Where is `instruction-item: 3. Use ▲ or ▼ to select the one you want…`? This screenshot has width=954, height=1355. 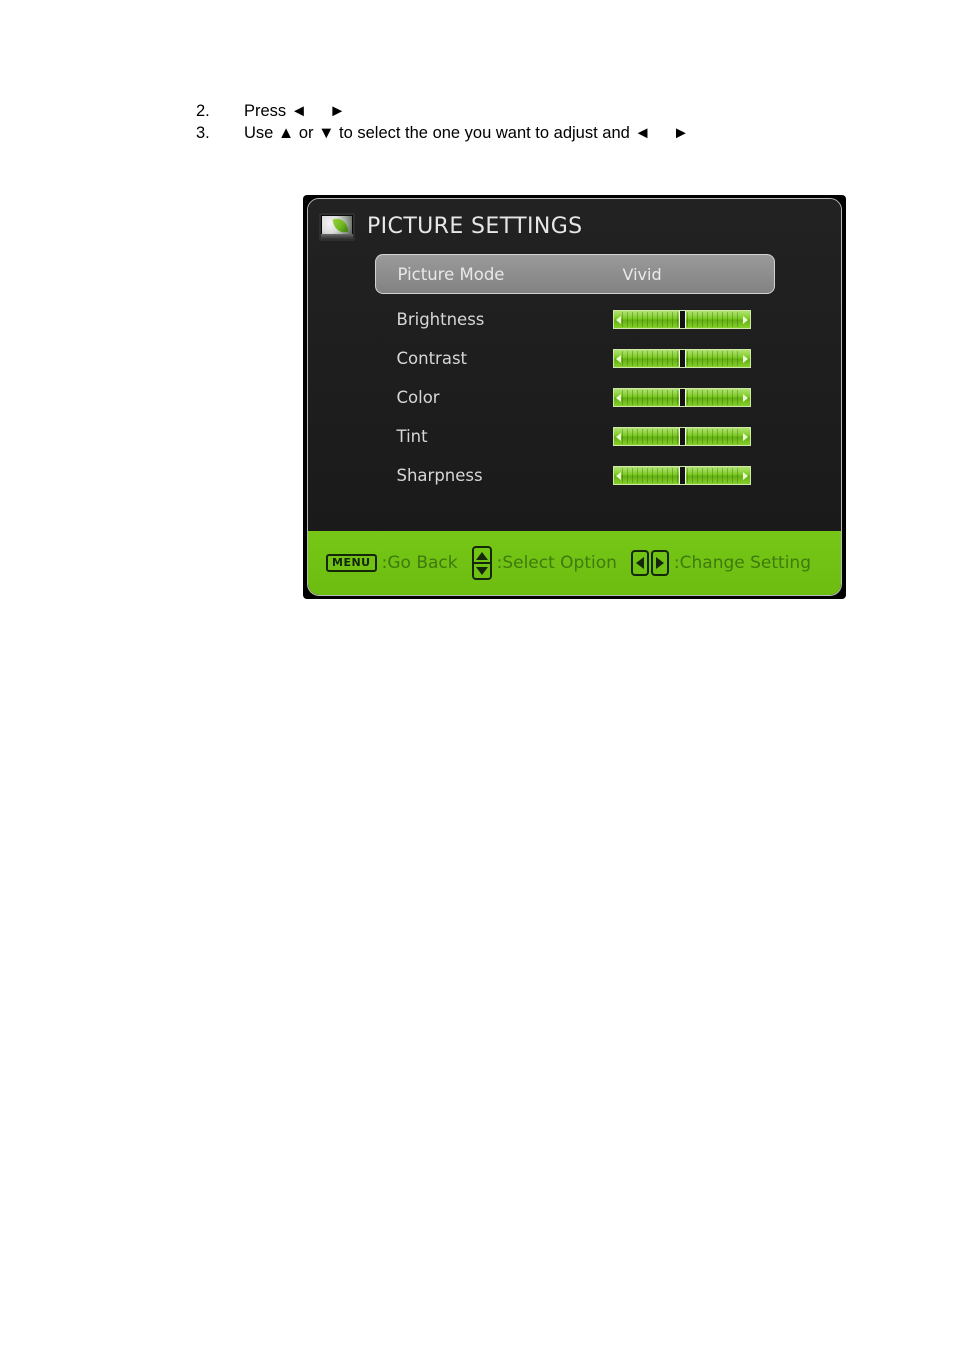
instruction-item: 3. Use ▲ or ▼ to select the one you want… is located at coordinates (506, 133).